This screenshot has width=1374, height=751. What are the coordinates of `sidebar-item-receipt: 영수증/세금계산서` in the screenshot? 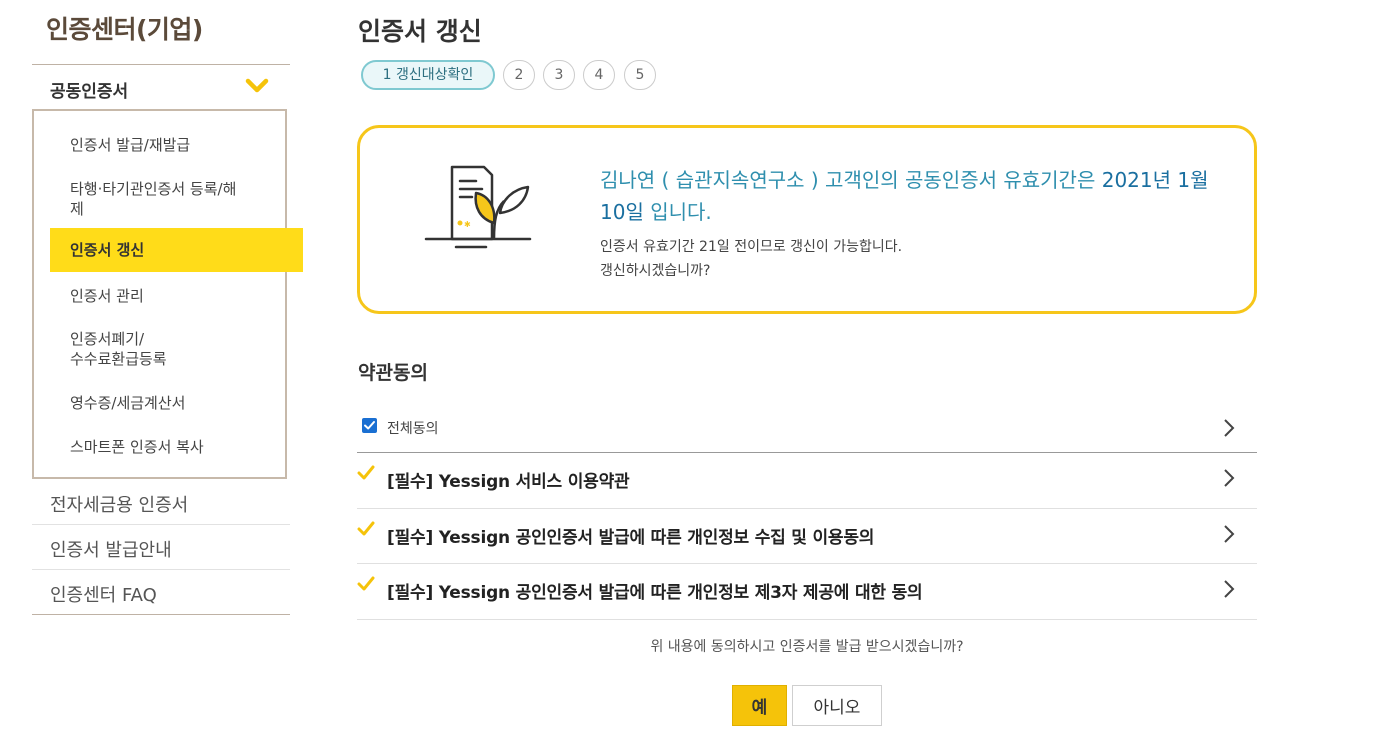 It's located at (127, 403).